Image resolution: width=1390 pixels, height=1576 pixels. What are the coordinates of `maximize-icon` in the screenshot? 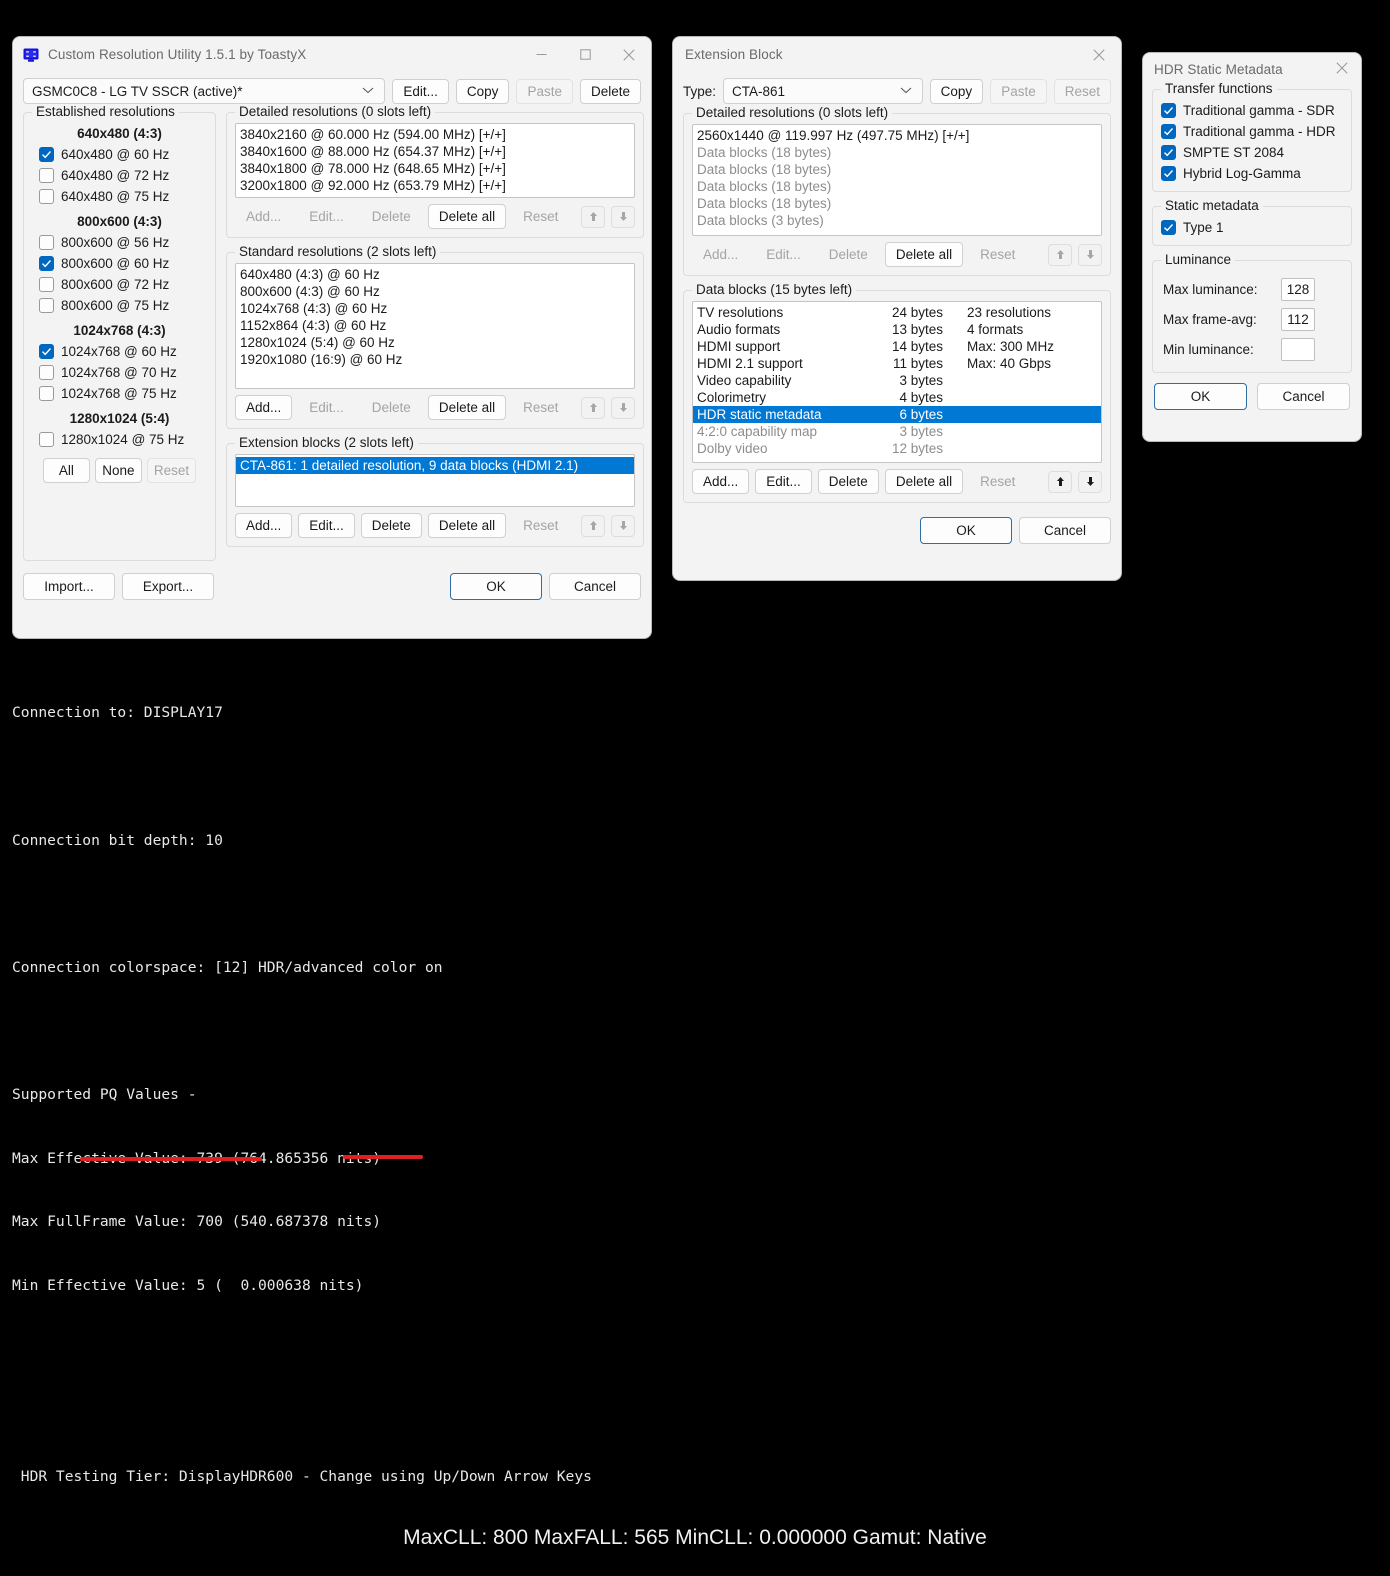 It's located at (585, 54).